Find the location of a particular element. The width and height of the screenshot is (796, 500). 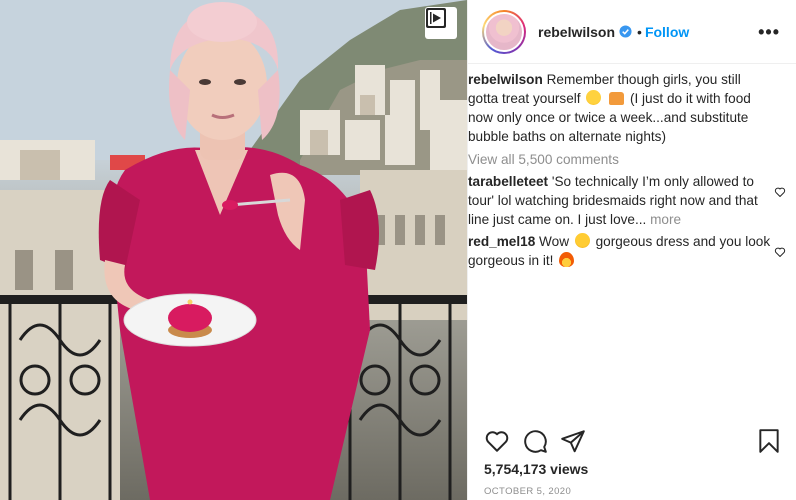

share-icon is located at coordinates (573, 441).